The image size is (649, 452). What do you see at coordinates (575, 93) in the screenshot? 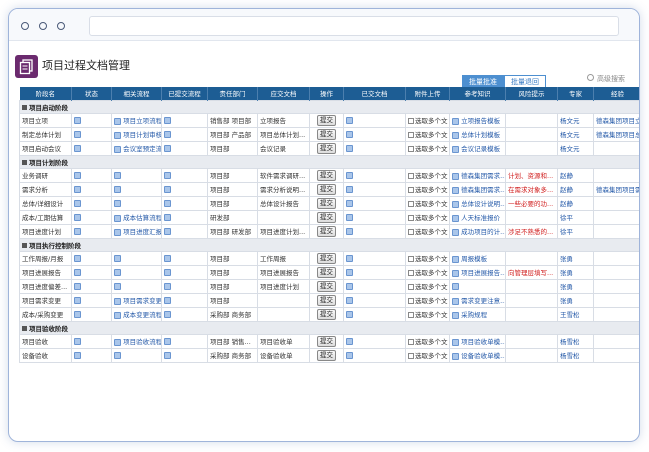
I see `column-header: 专家` at bounding box center [575, 93].